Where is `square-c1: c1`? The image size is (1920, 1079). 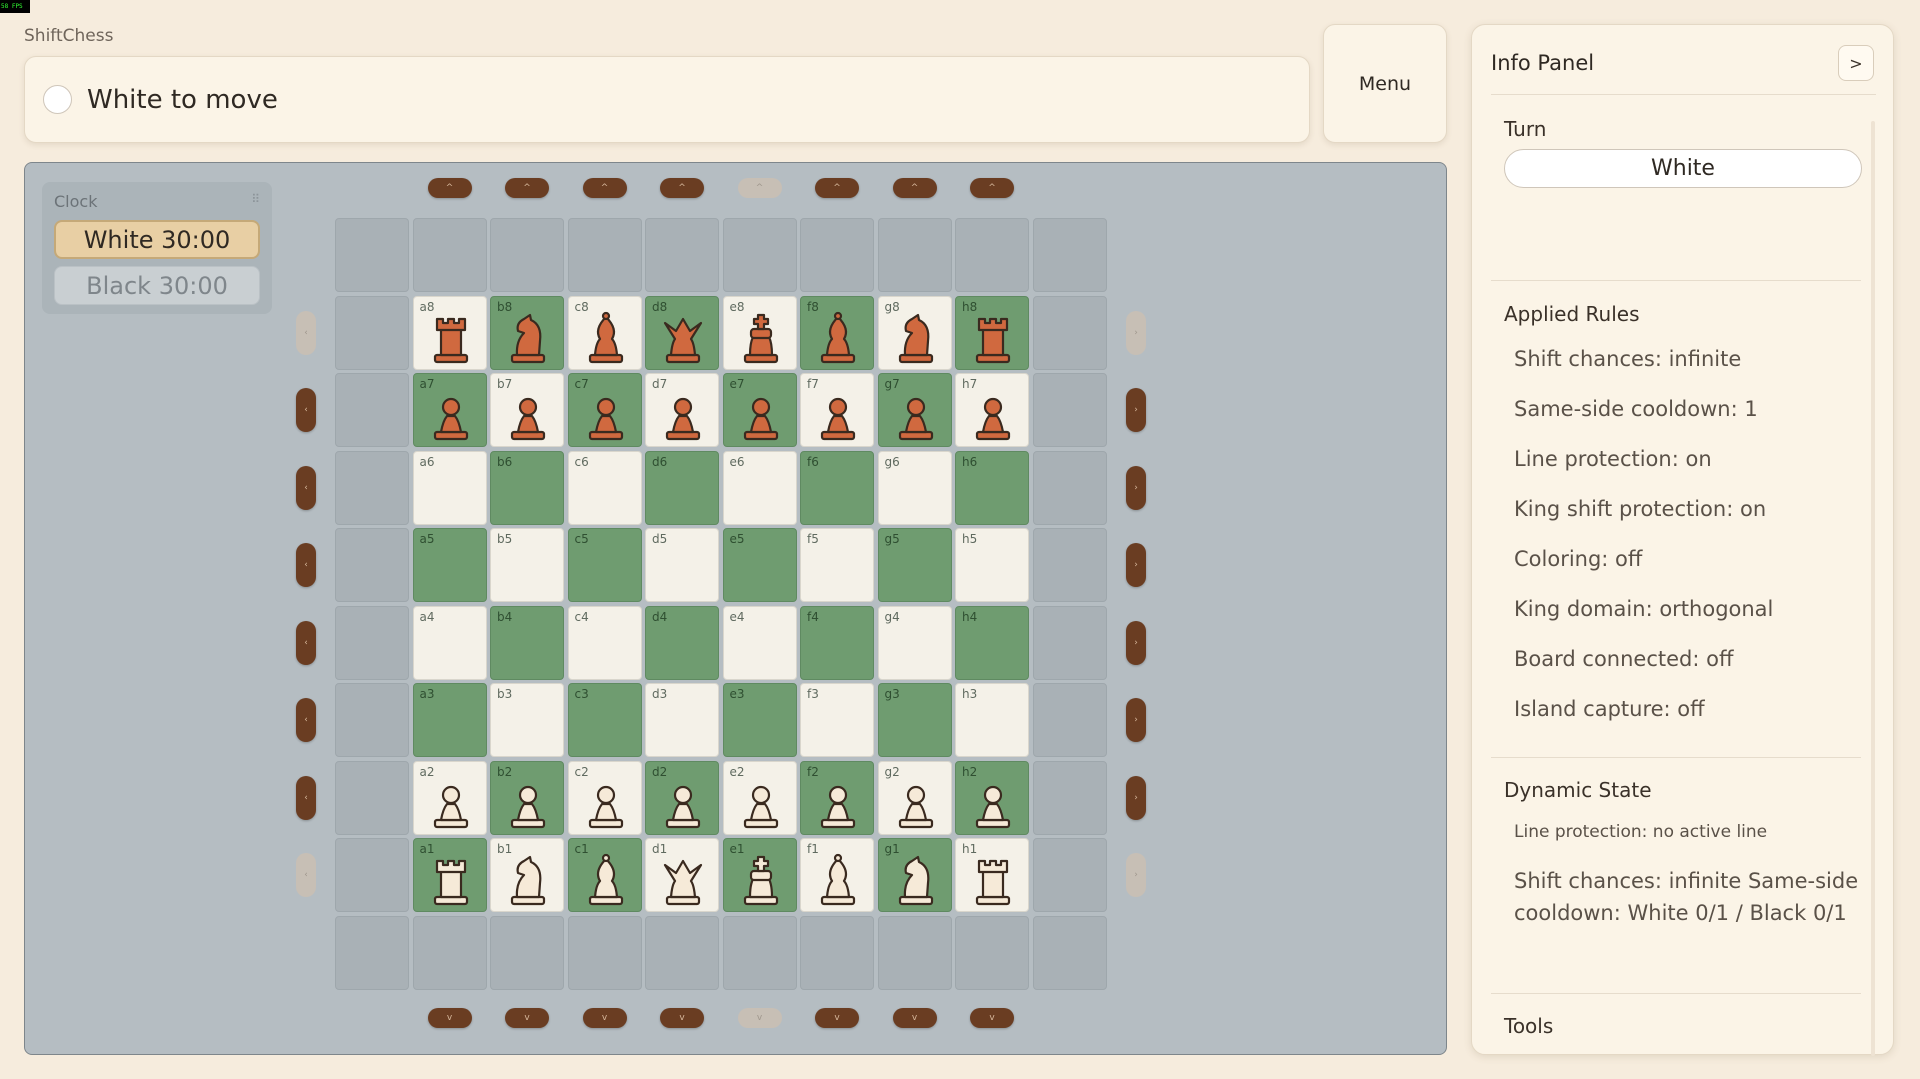 square-c1: c1 is located at coordinates (604, 875).